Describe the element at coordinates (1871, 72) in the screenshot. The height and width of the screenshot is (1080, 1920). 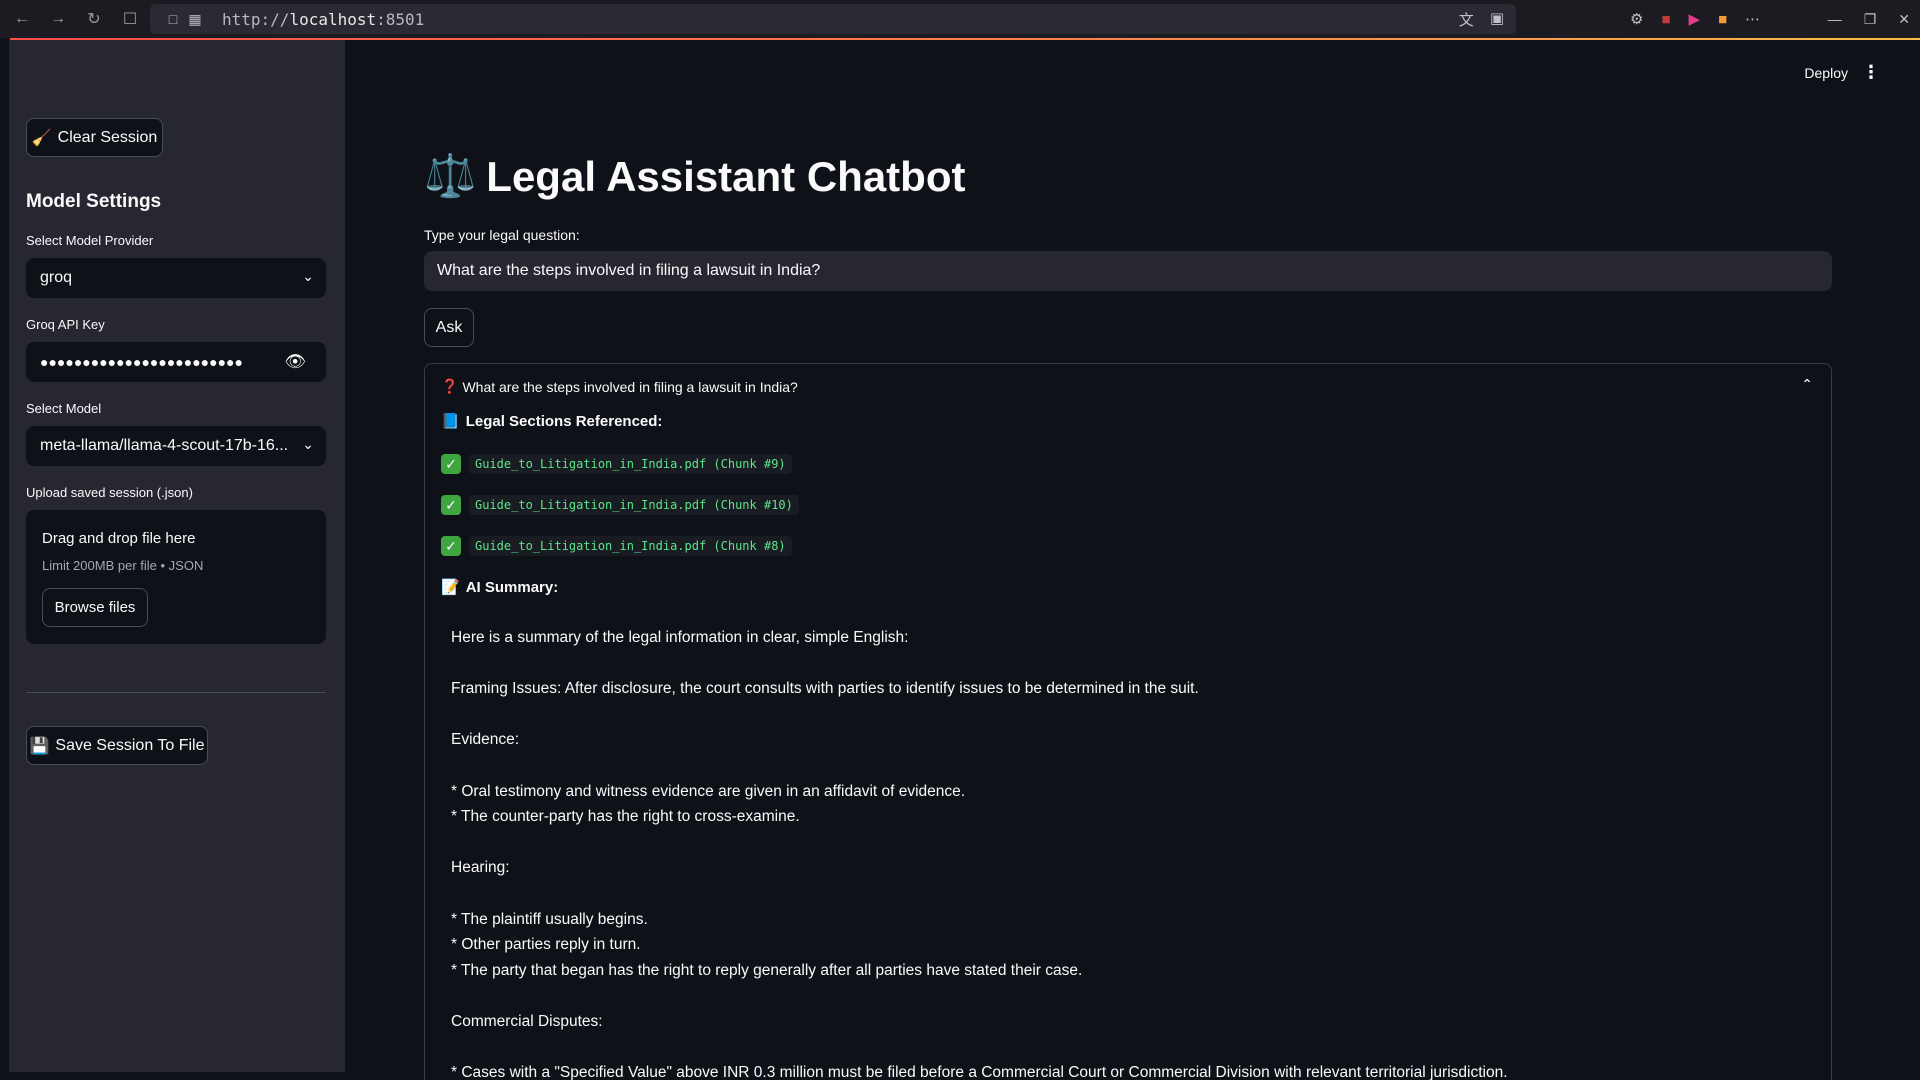
I see `main-menu-icon: ⋮` at that location.